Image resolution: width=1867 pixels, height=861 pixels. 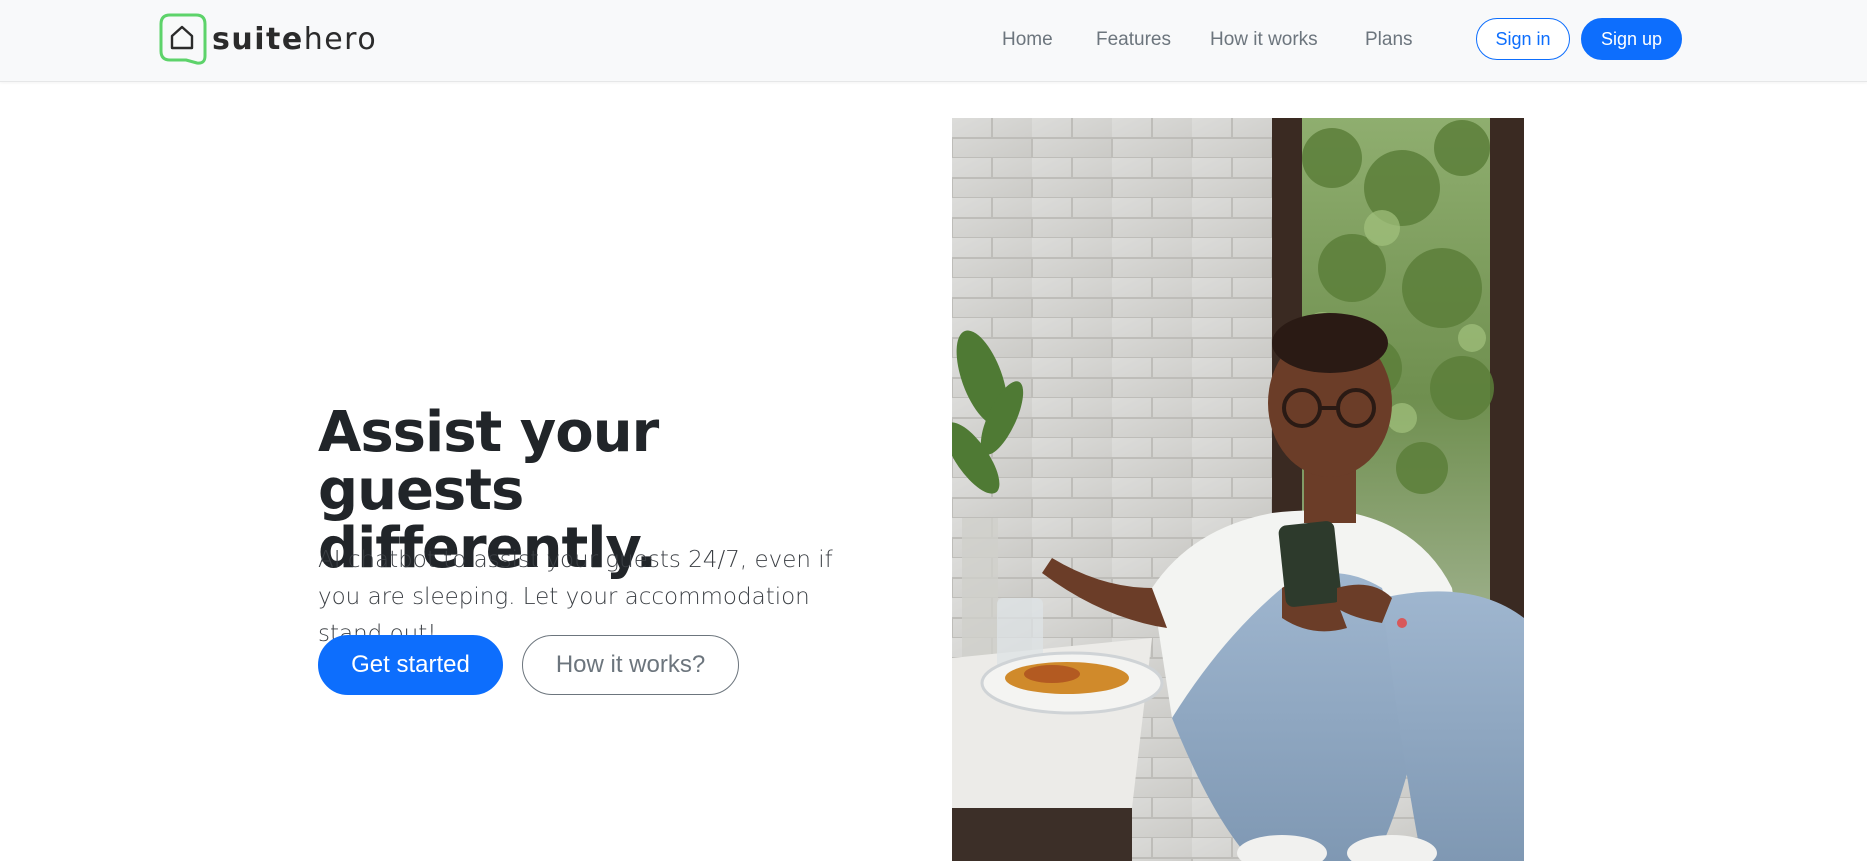 I want to click on brand-name: suitehero, so click(x=294, y=40).